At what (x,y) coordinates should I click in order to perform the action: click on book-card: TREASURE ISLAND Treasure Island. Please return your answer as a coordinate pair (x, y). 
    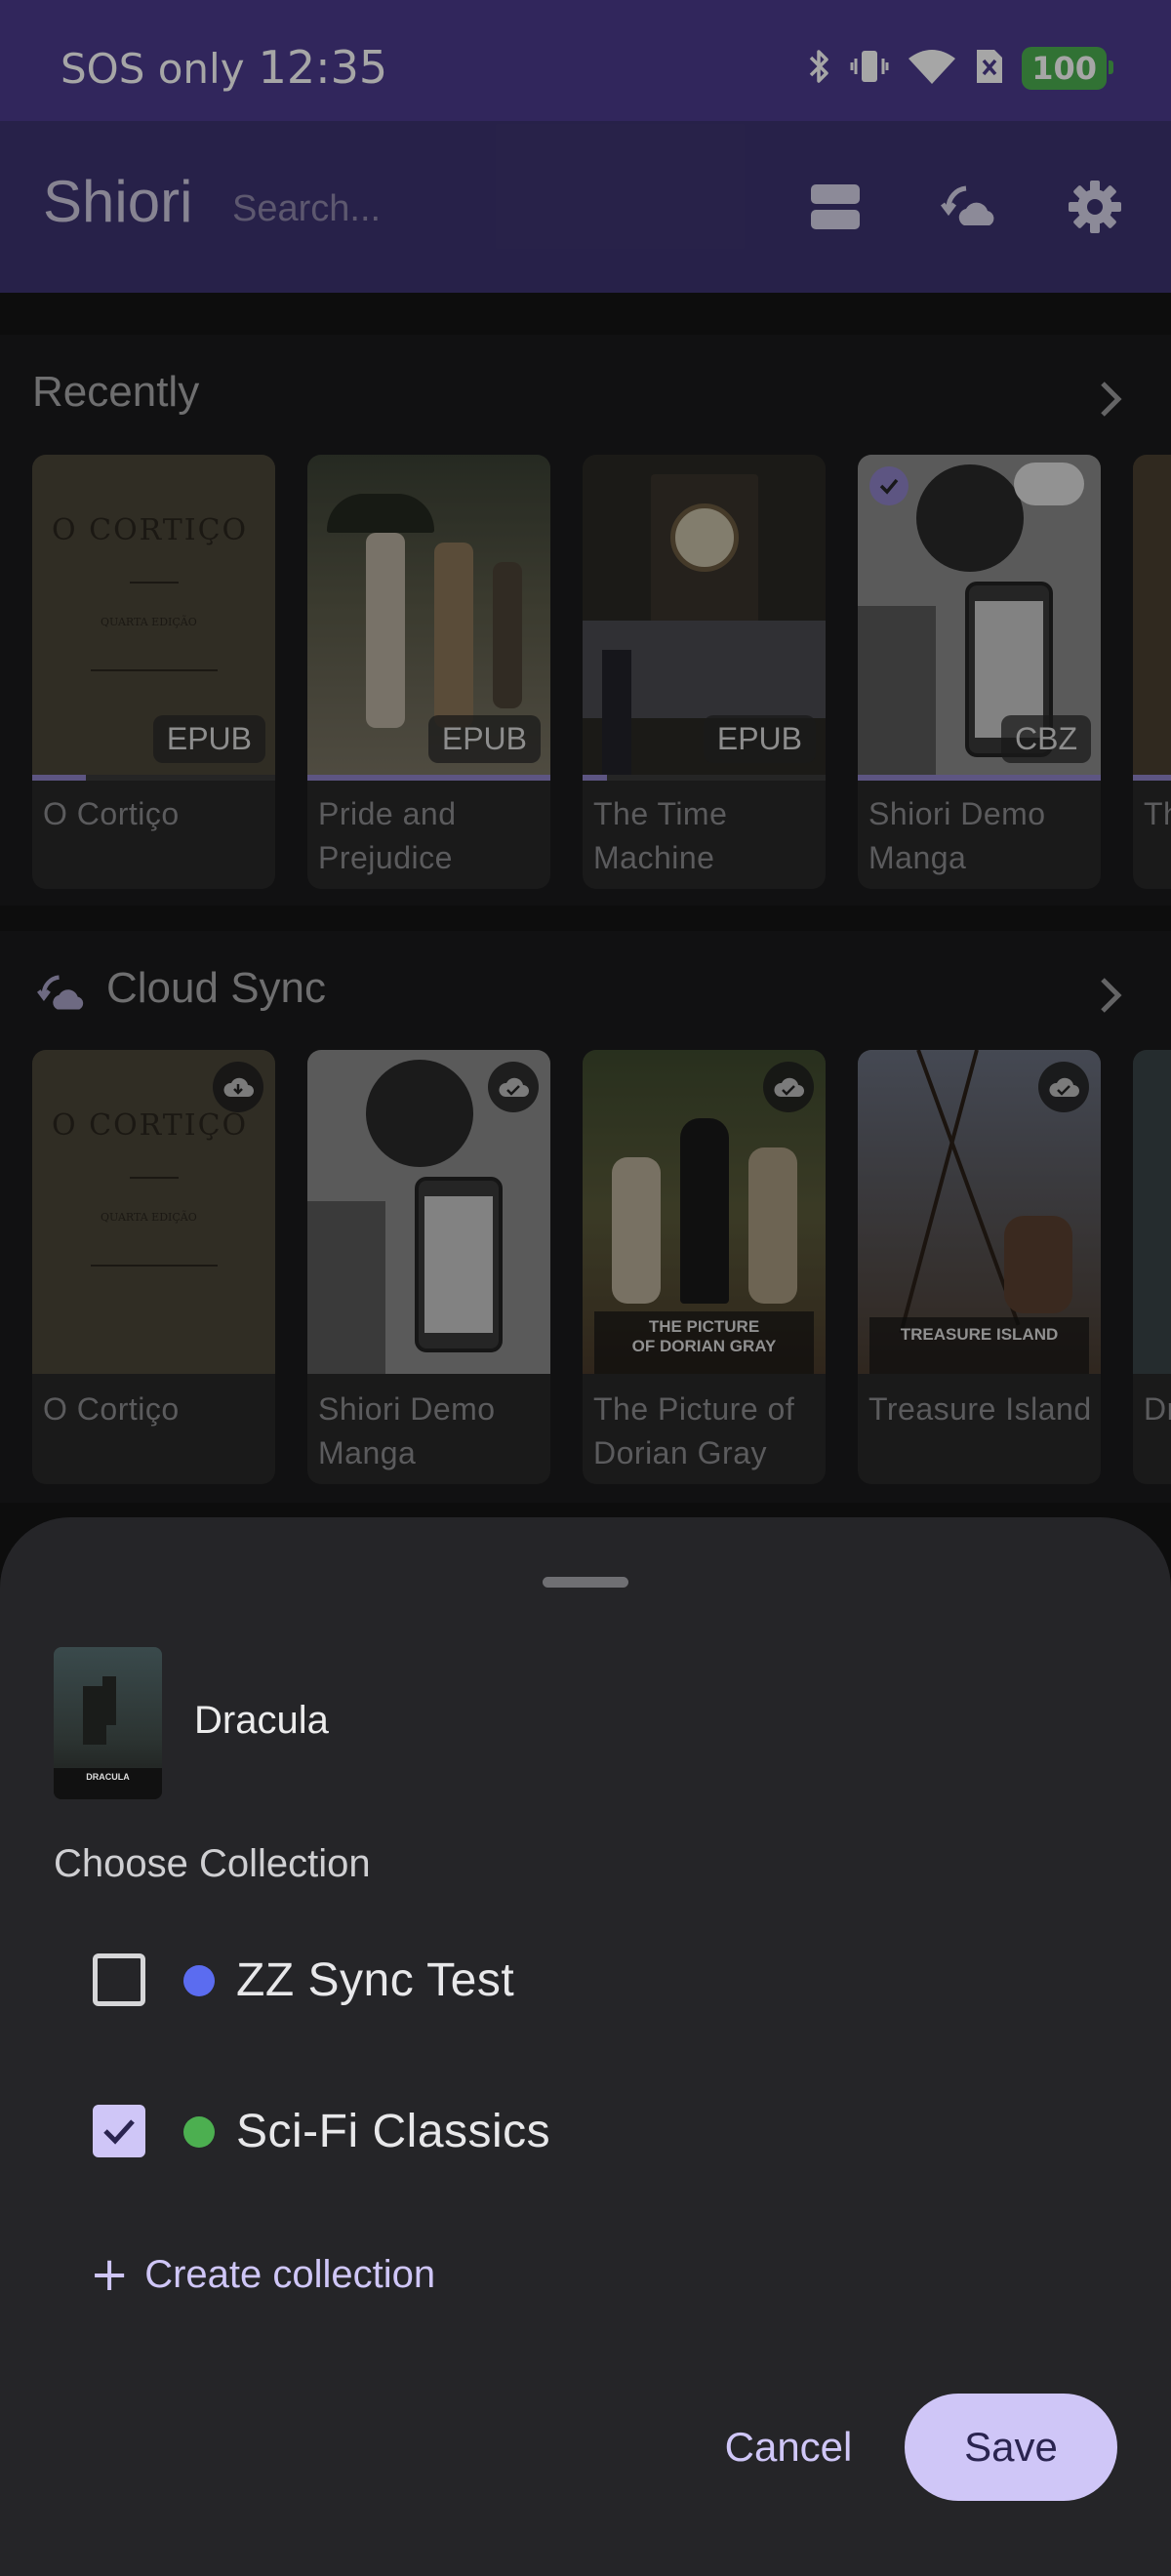
    Looking at the image, I should click on (979, 1267).